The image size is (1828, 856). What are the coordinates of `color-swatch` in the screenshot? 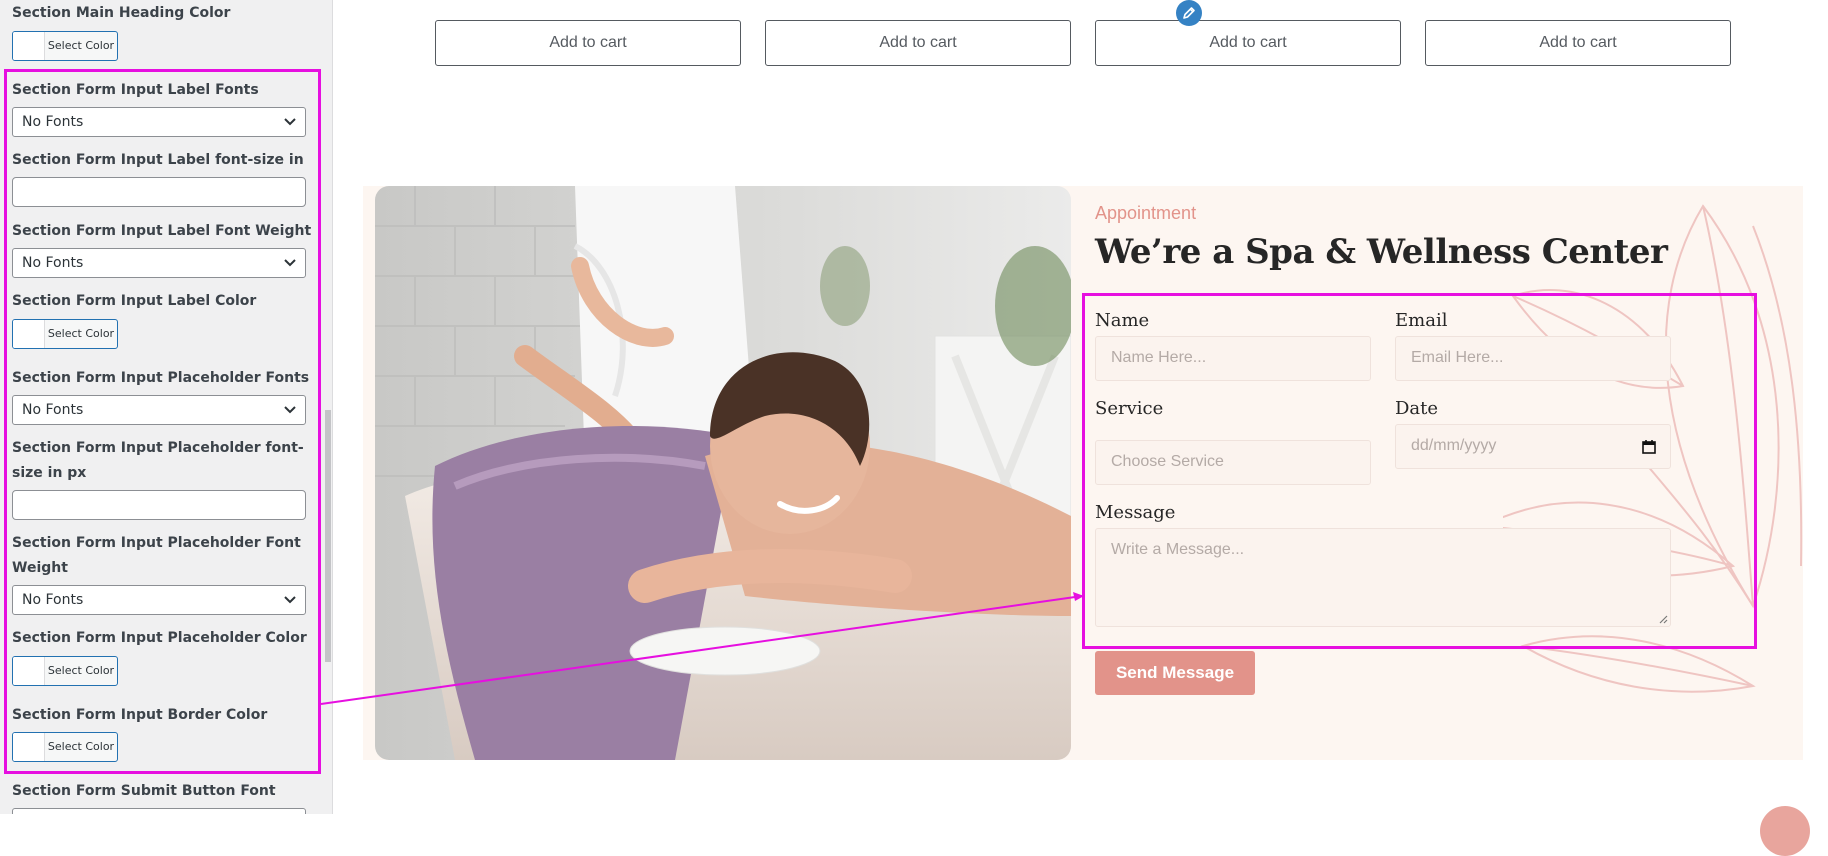 It's located at (29, 46).